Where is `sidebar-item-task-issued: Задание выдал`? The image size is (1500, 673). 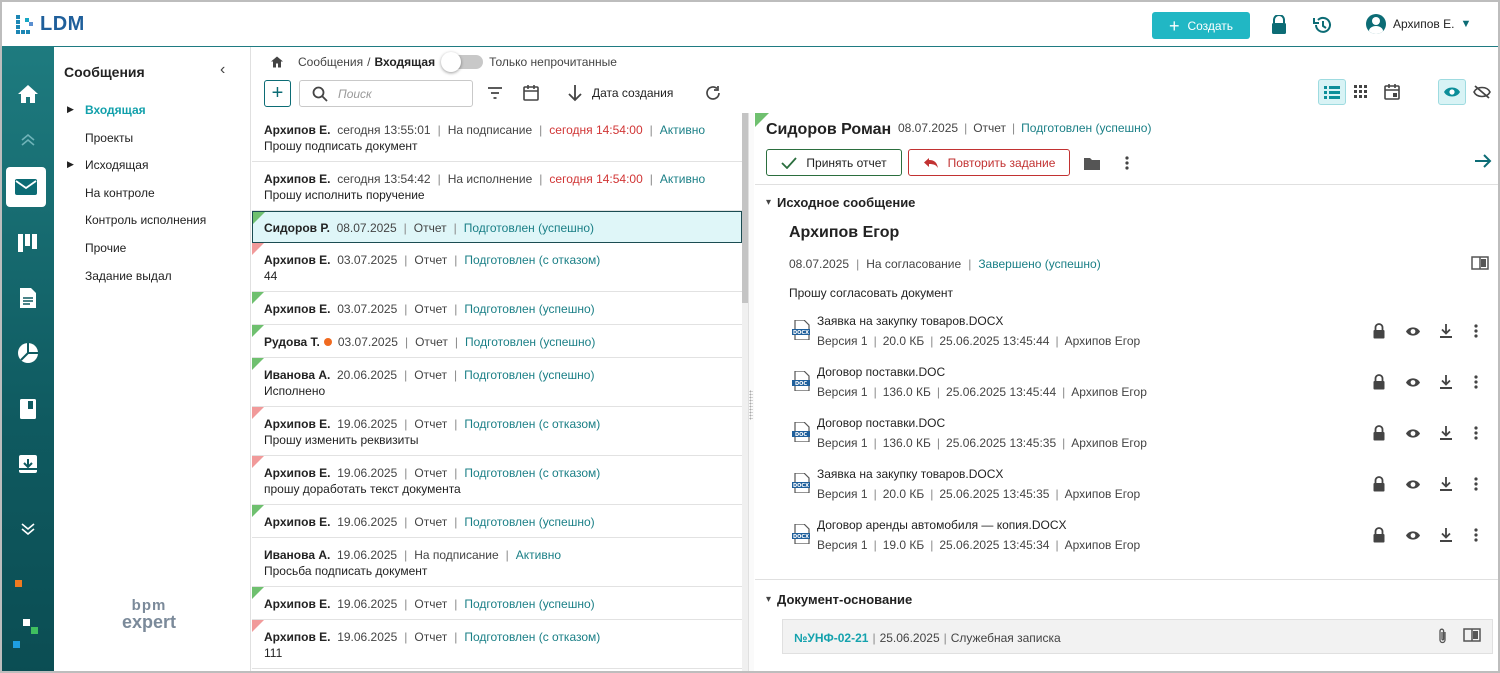
sidebar-item-task-issued: Задание выдал is located at coordinates (128, 276).